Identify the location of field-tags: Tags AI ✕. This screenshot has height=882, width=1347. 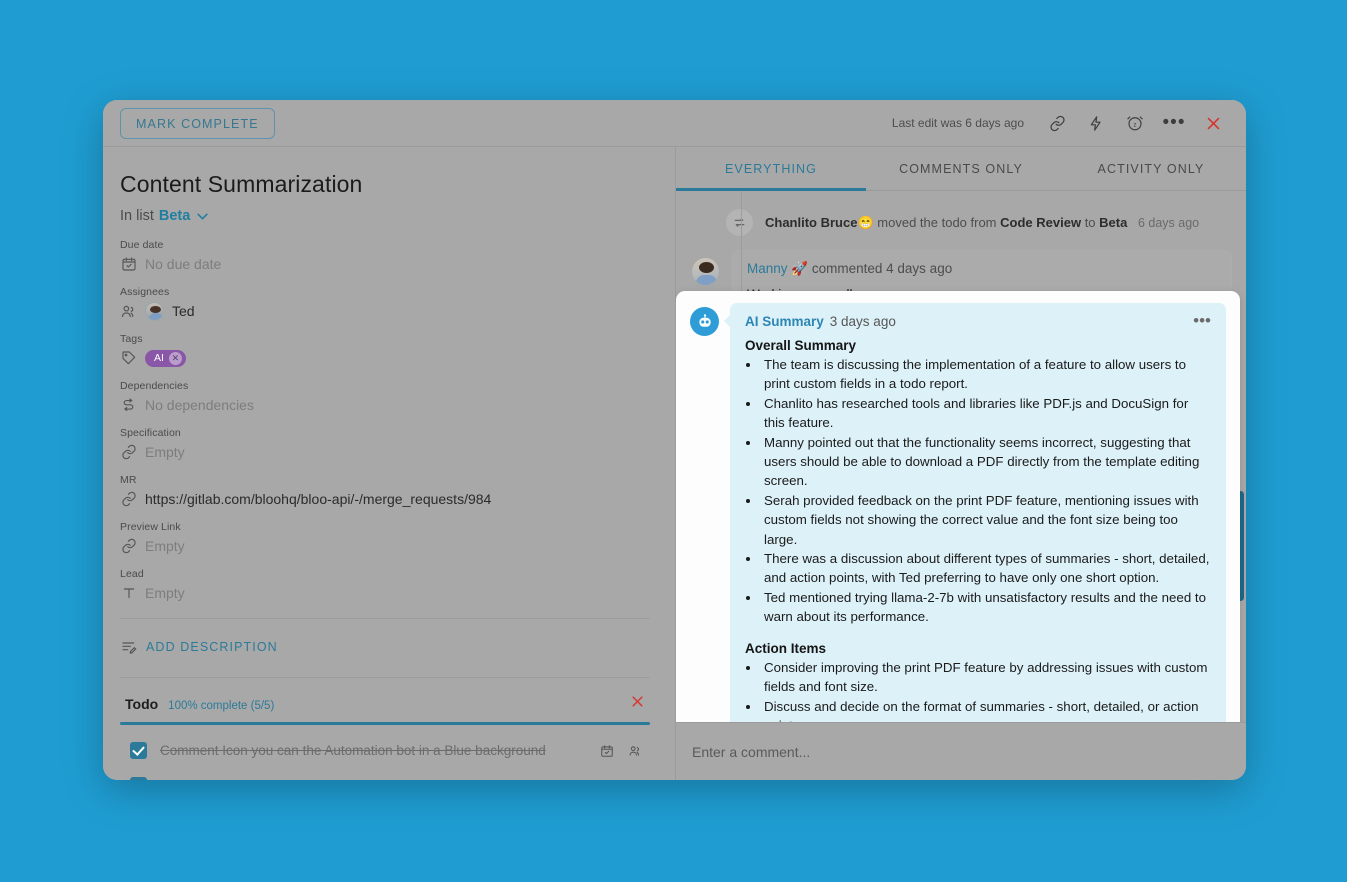
(385, 351).